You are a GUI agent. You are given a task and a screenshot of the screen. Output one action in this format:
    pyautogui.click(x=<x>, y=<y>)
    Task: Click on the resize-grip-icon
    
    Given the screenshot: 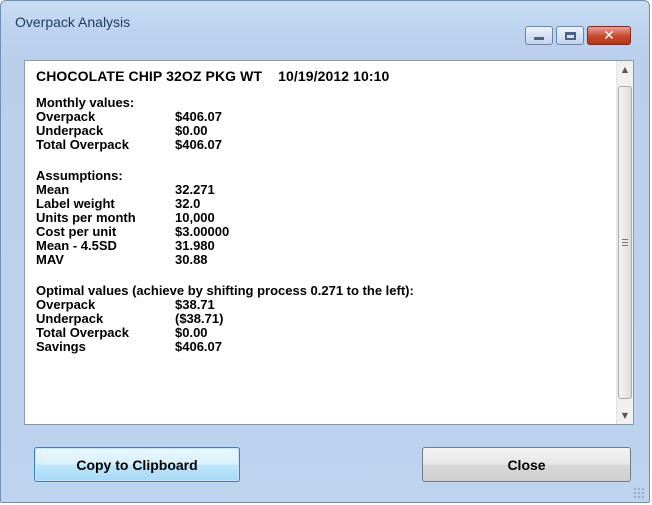 What is the action you would take?
    pyautogui.click(x=639, y=493)
    